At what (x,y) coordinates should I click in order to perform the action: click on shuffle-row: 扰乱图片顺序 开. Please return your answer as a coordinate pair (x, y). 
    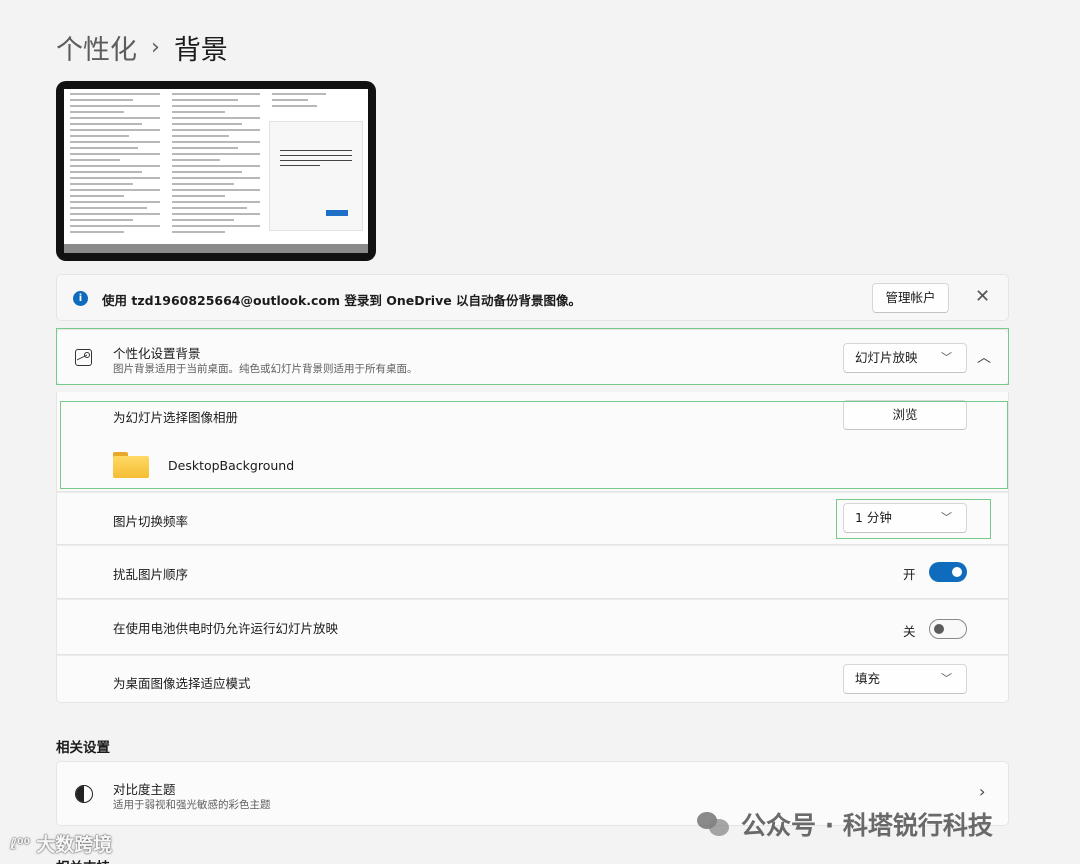
    Looking at the image, I should click on (532, 572).